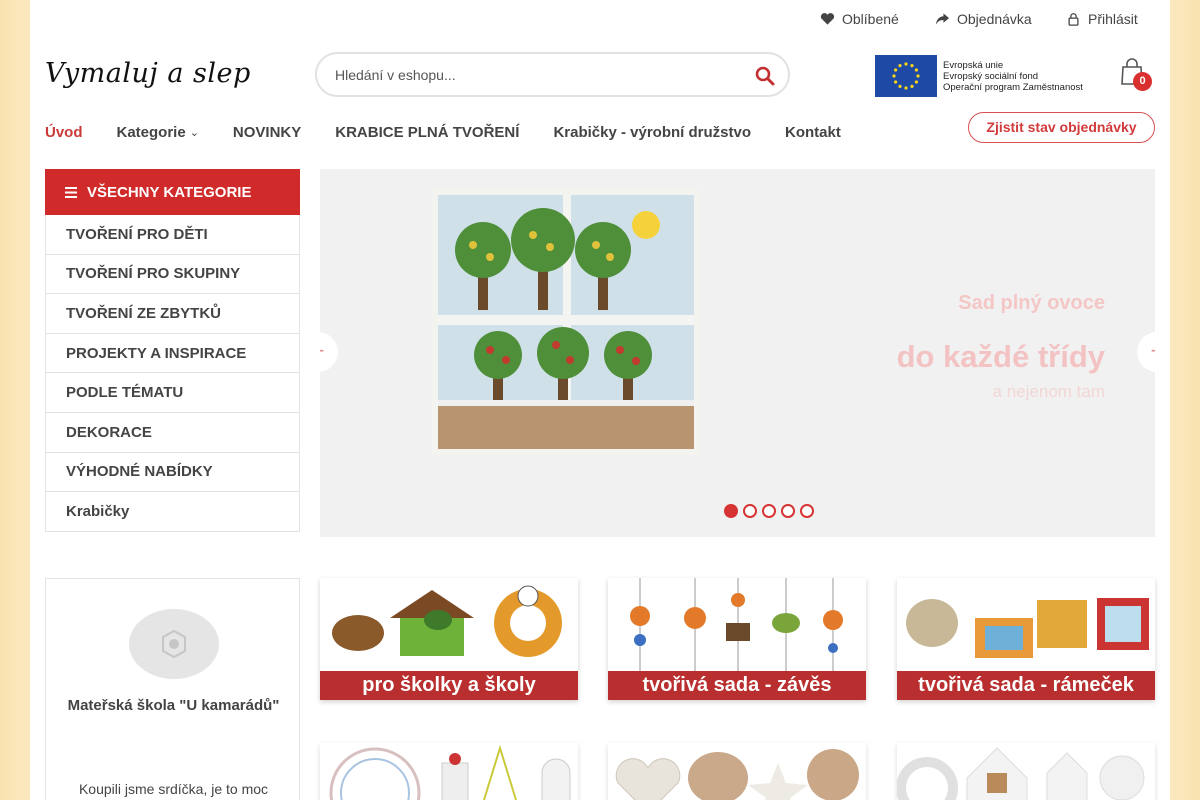 The width and height of the screenshot is (1200, 800). Describe the element at coordinates (1113, 19) in the screenshot. I see `login-label: Přihlásit` at that location.